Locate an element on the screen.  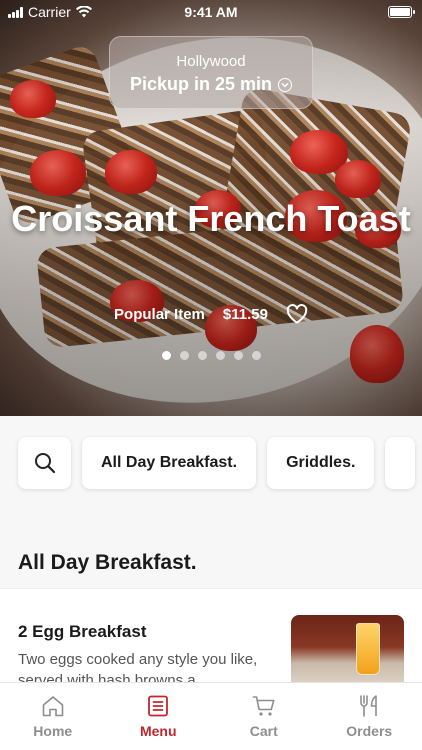
tab-orders: Orders is located at coordinates (369, 716).